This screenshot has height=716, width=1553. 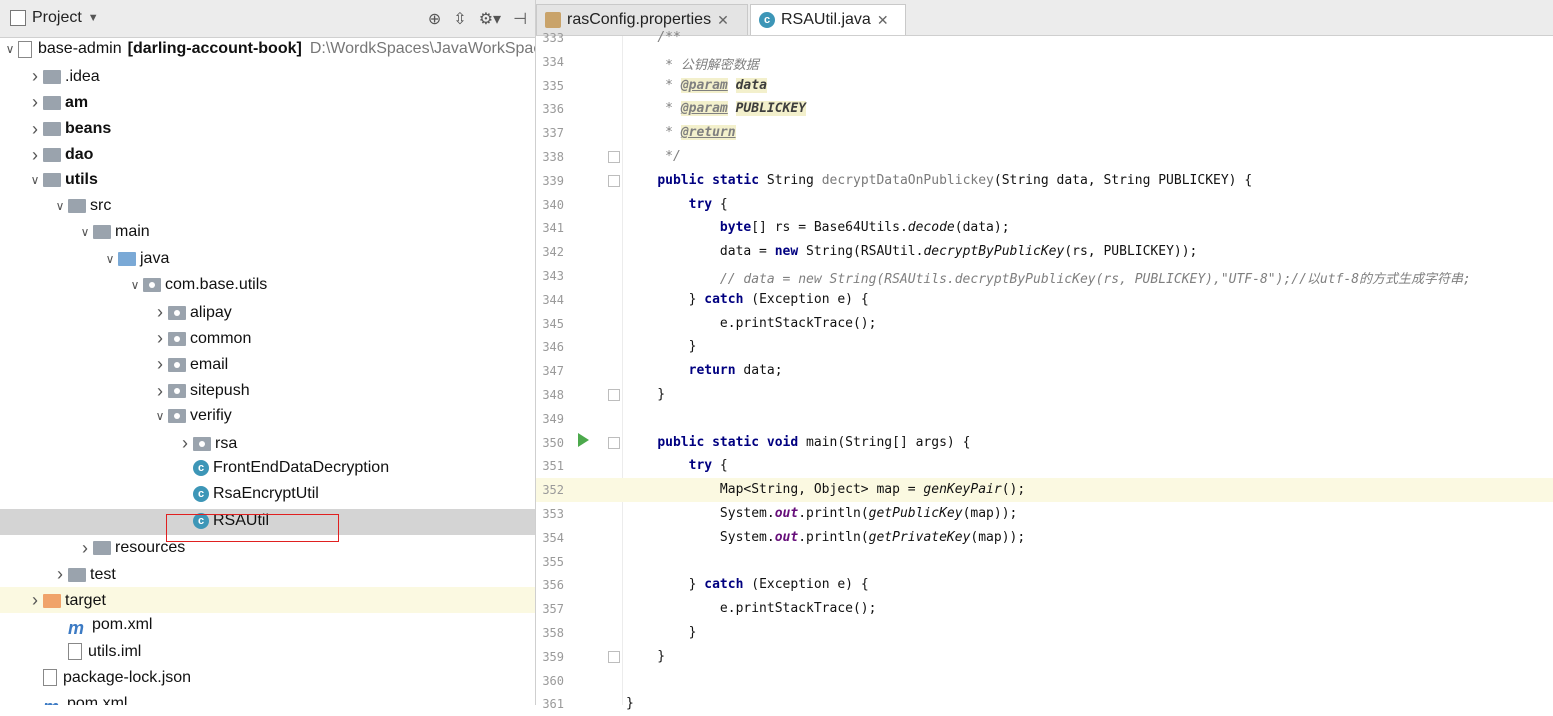 I want to click on gear-icon: ⚙▾, so click(x=490, y=19).